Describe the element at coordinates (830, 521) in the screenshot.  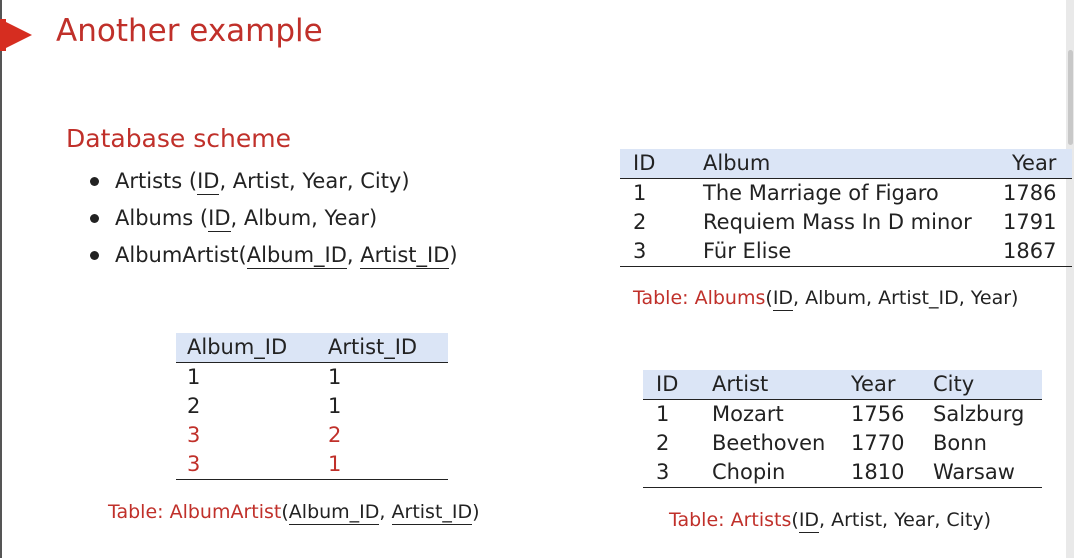
I see `artists-table-caption: Table: Artists(ID, Artist, Year, City)` at that location.